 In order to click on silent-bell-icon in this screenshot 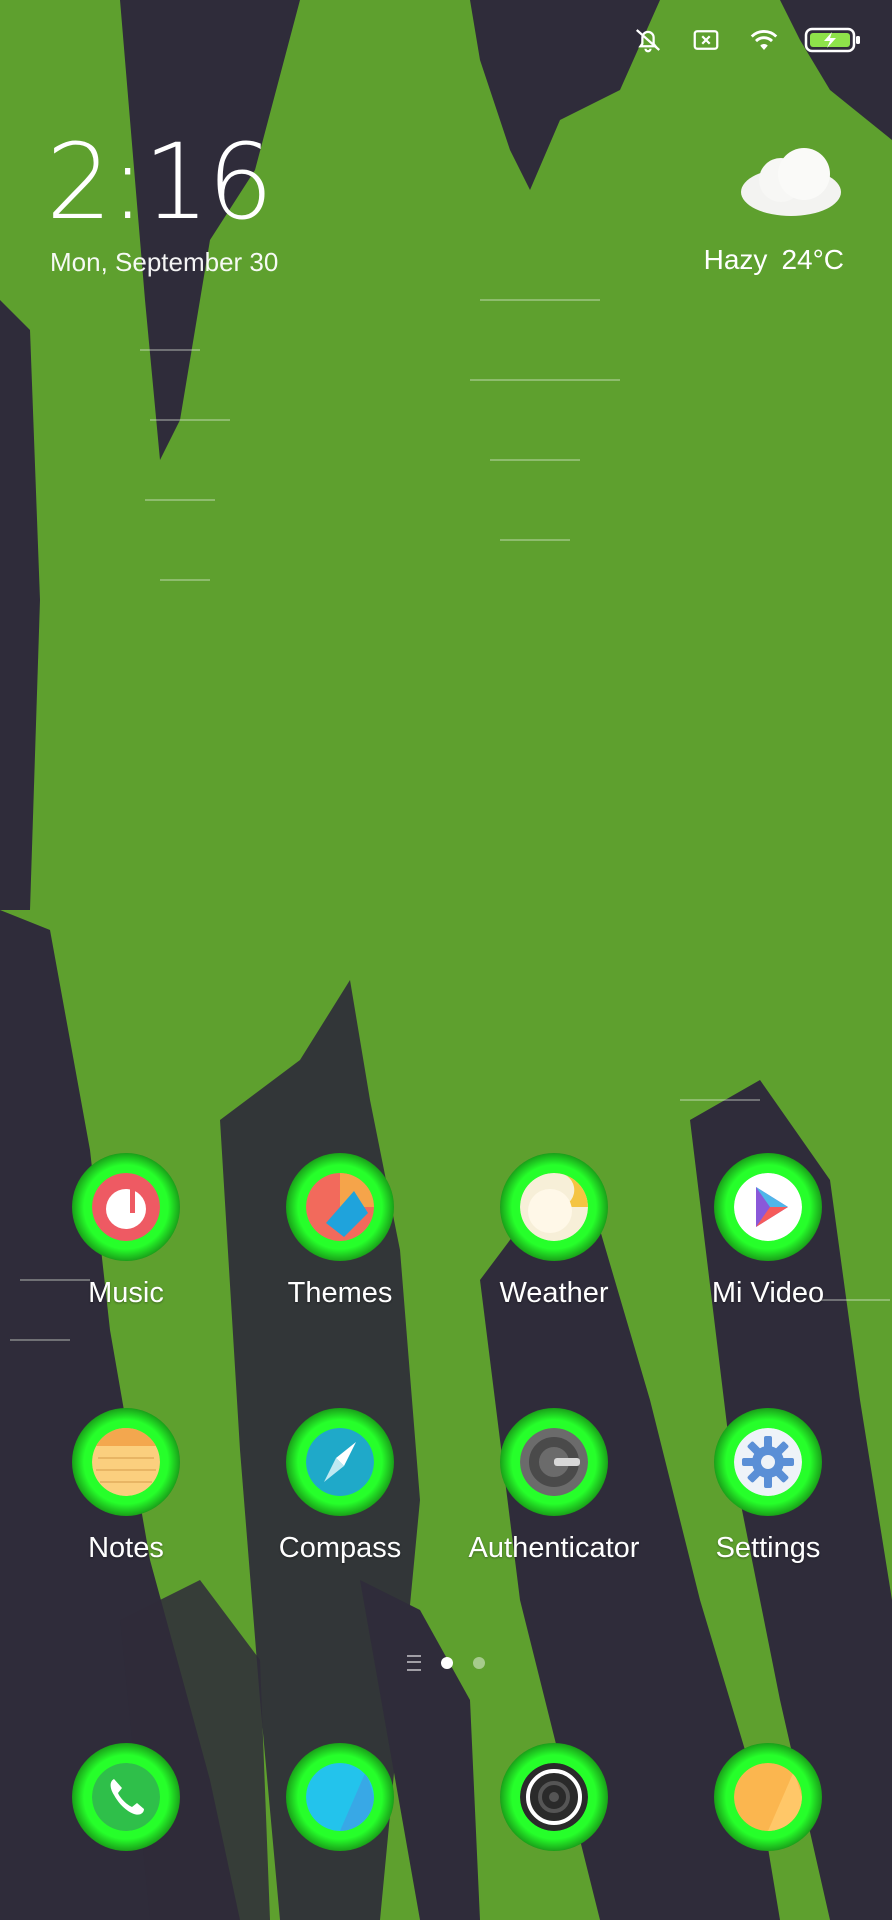, I will do `click(648, 40)`.